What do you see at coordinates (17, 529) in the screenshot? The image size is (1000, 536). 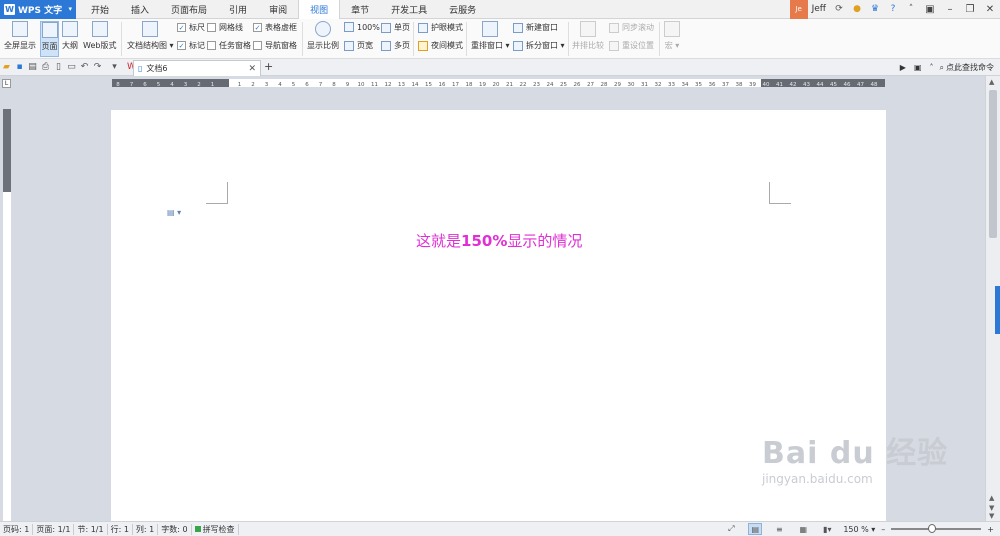 I see `status-page-number: 页码: 1` at bounding box center [17, 529].